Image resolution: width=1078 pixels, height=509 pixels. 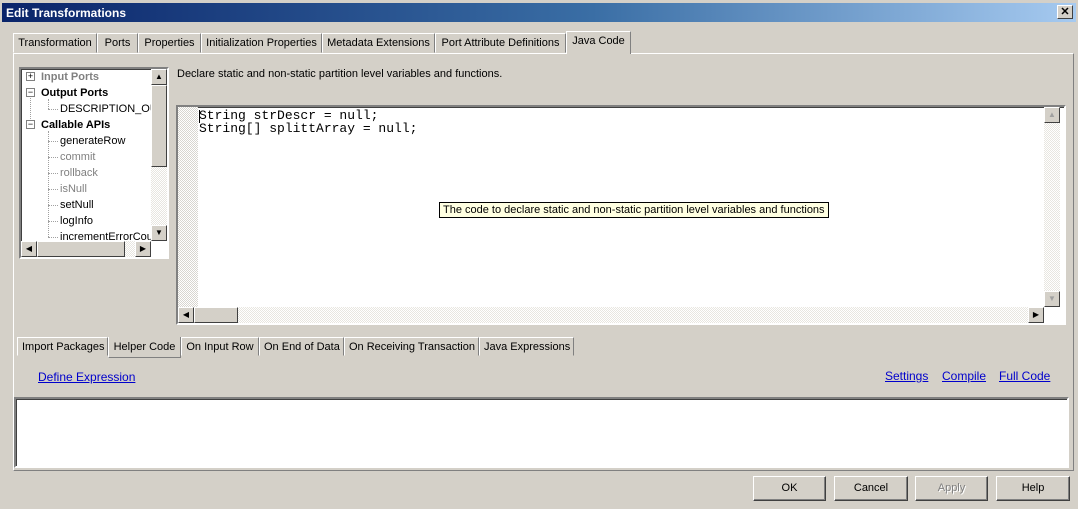 What do you see at coordinates (964, 376) in the screenshot?
I see `compile-link: Compile` at bounding box center [964, 376].